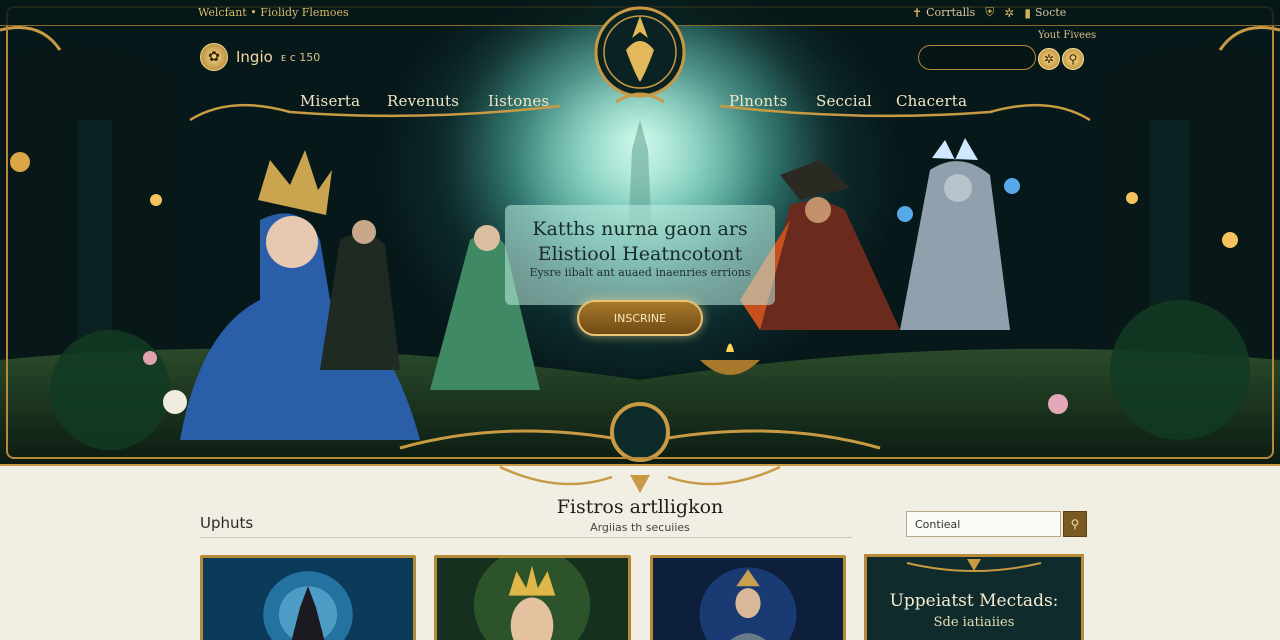 Image resolution: width=1280 pixels, height=640 pixels. I want to click on hero-cta-button: INSCRINE, so click(640, 318).